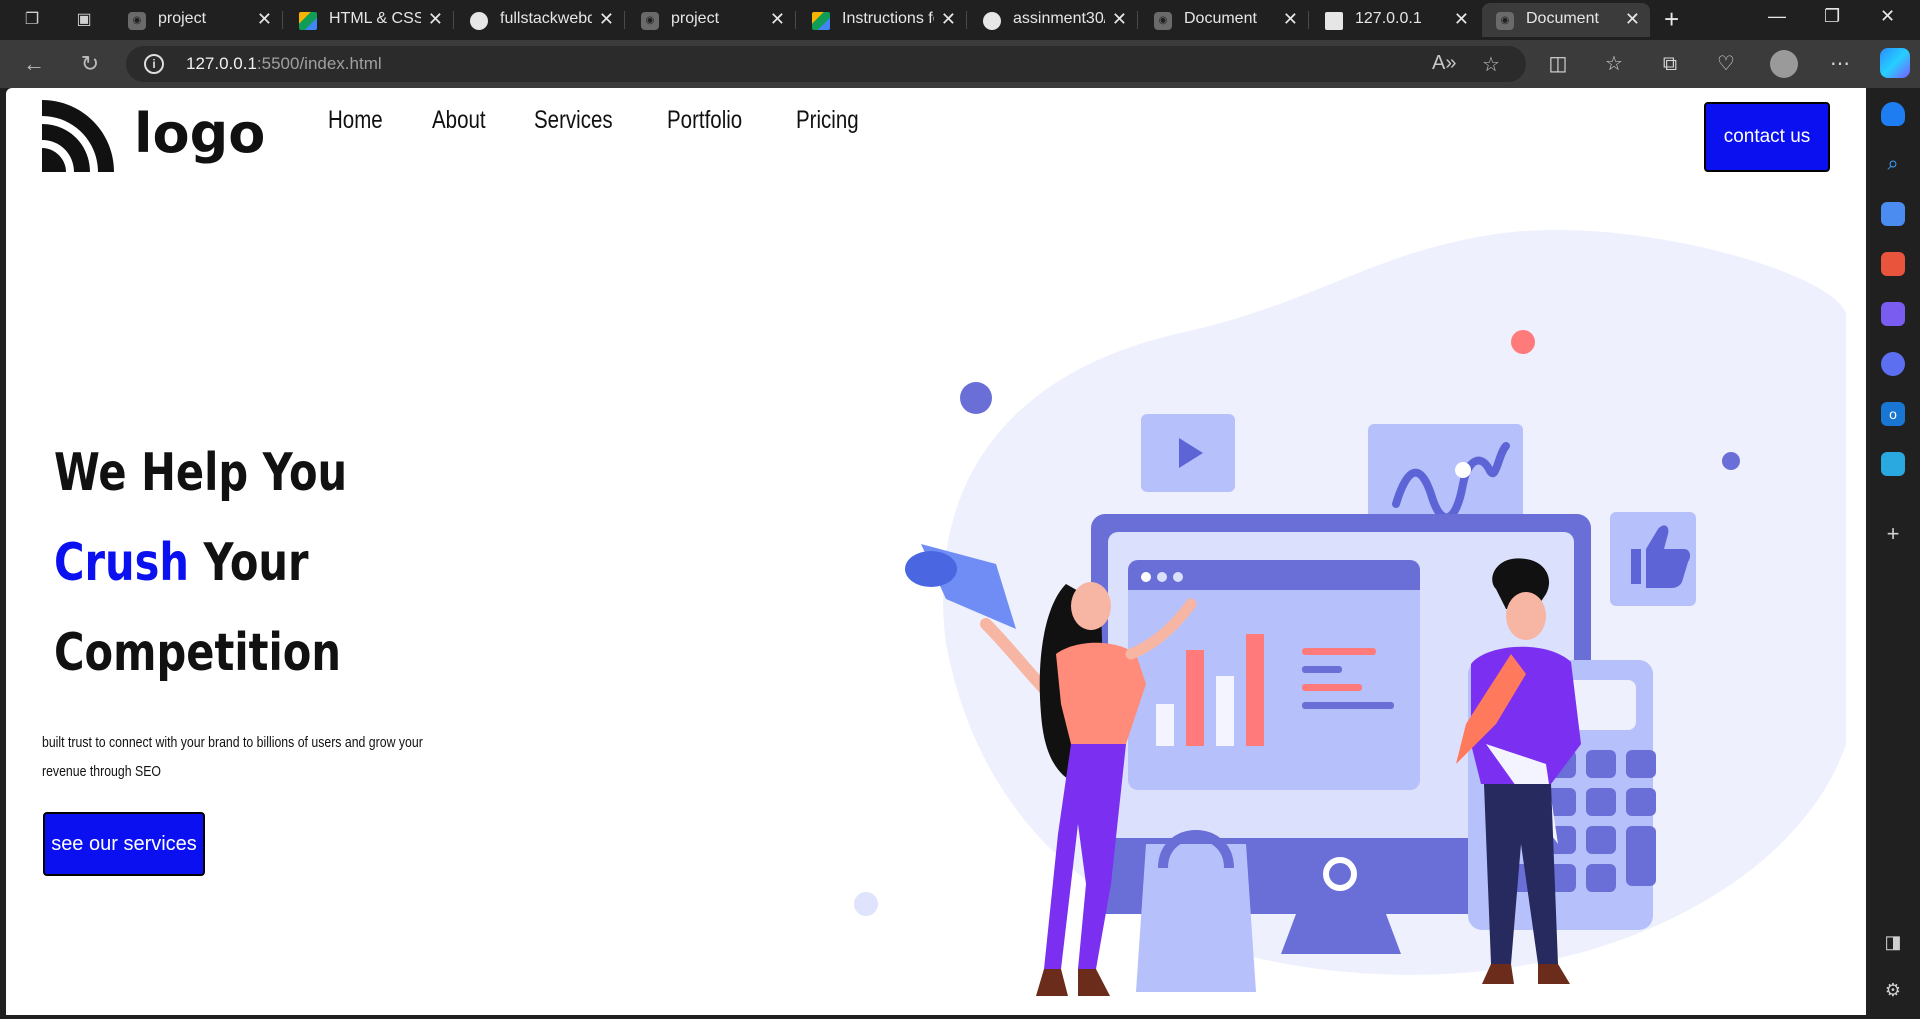 Image resolution: width=1920 pixels, height=1019 pixels. Describe the element at coordinates (1840, 64) in the screenshot. I see `more-menu-icon: ⋯` at that location.